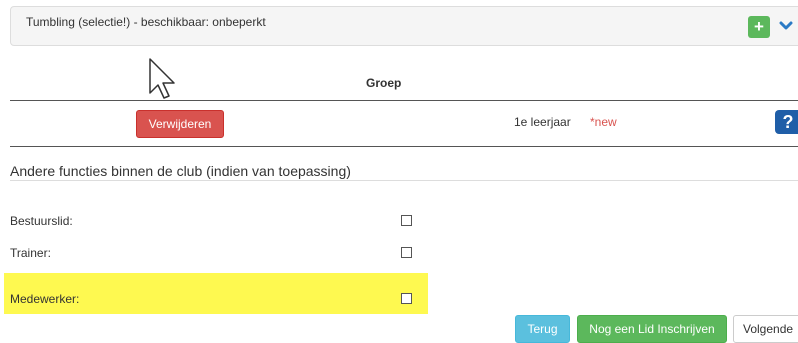 The height and width of the screenshot is (343, 798). I want to click on add-button: +, so click(759, 27).